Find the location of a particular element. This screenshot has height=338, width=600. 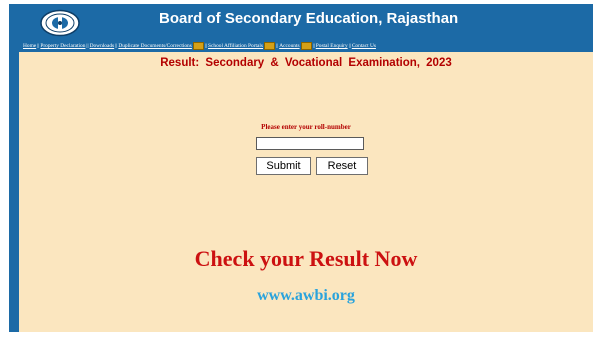

nav-link-accounts: Accounts is located at coordinates (289, 46).